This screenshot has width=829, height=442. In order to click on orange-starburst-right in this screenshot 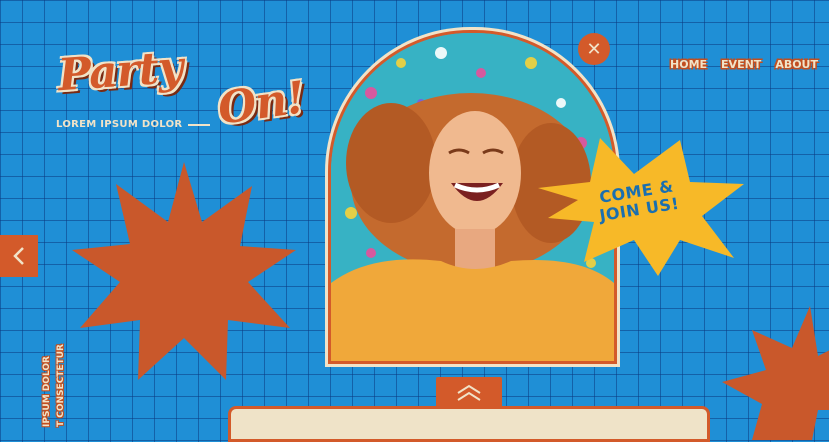, I will do `click(775, 373)`.